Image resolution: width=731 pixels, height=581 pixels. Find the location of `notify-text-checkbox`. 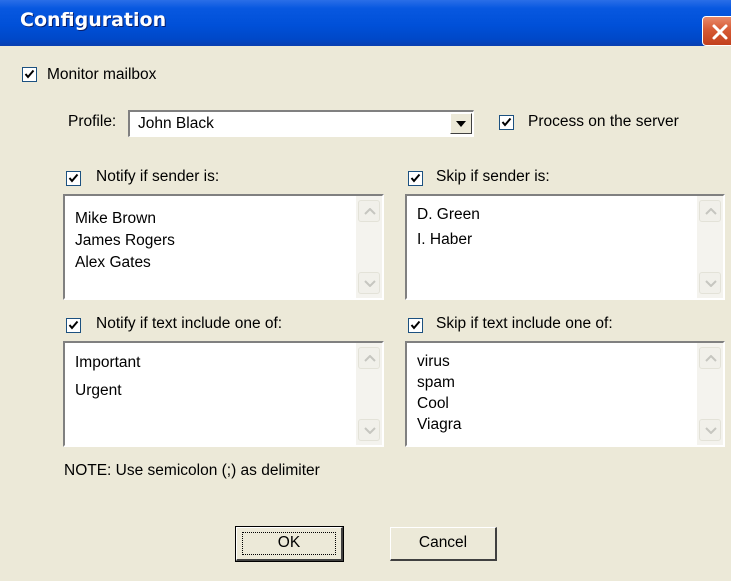

notify-text-checkbox is located at coordinates (73, 325).